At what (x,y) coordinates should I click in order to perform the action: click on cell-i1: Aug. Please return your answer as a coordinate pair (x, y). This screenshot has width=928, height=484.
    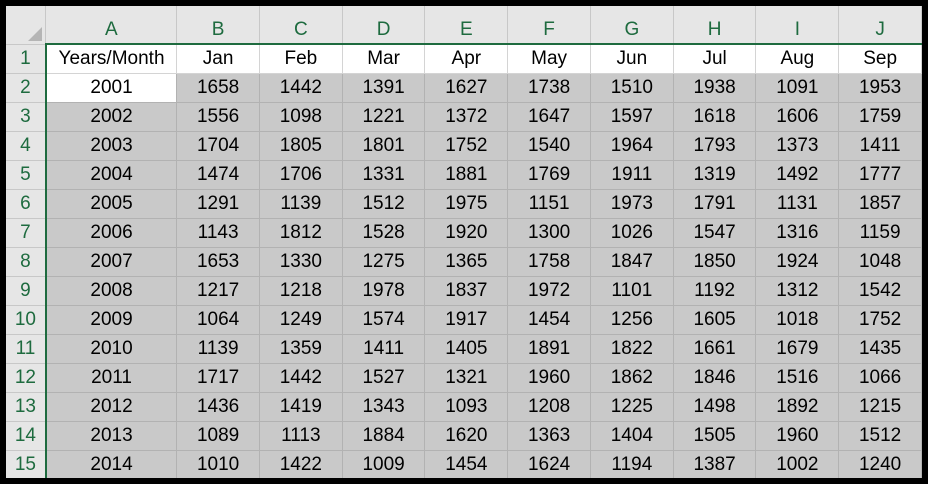
    Looking at the image, I should click on (797, 59).